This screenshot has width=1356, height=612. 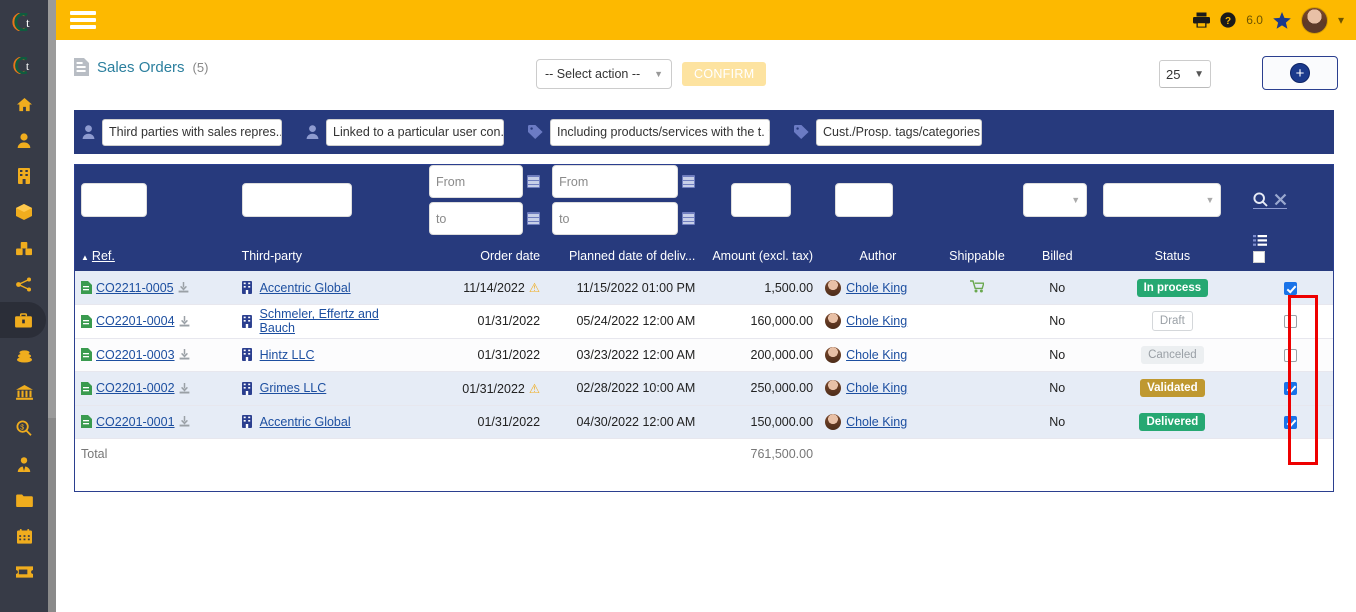 I want to click on printer-icon, so click(x=1202, y=20).